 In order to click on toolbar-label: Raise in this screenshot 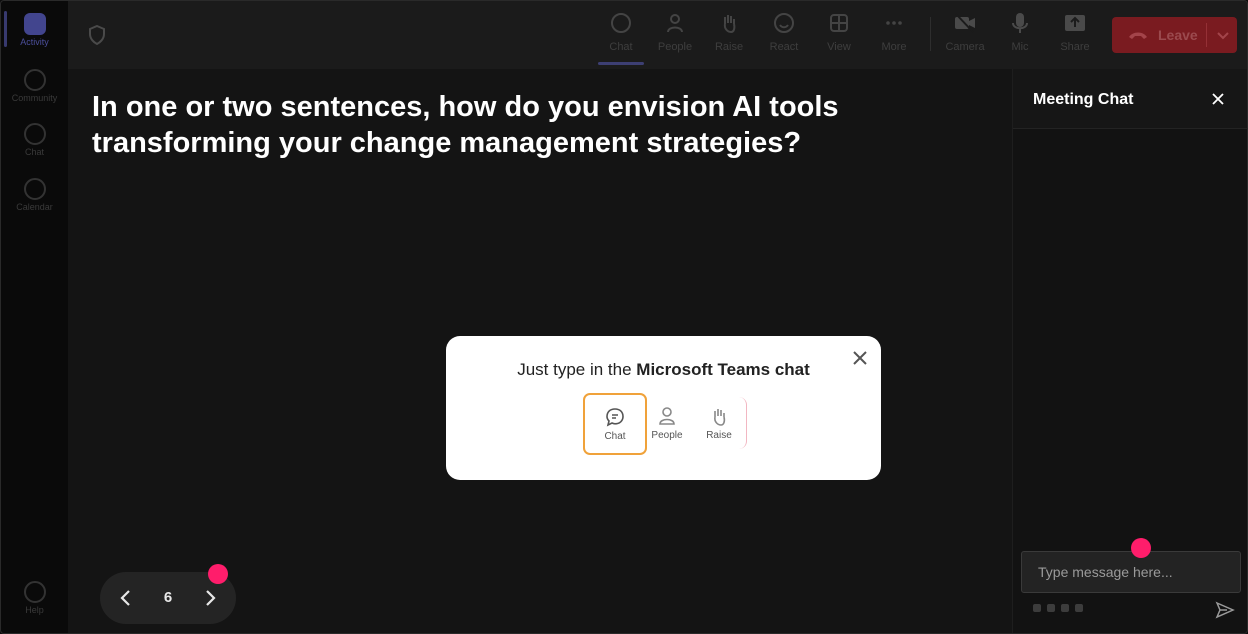, I will do `click(729, 47)`.